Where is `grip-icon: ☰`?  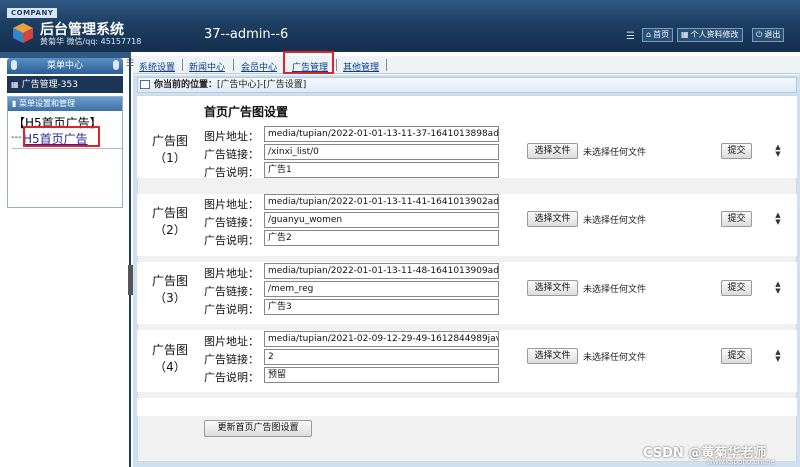
grip-icon: ☰ is located at coordinates (630, 36).